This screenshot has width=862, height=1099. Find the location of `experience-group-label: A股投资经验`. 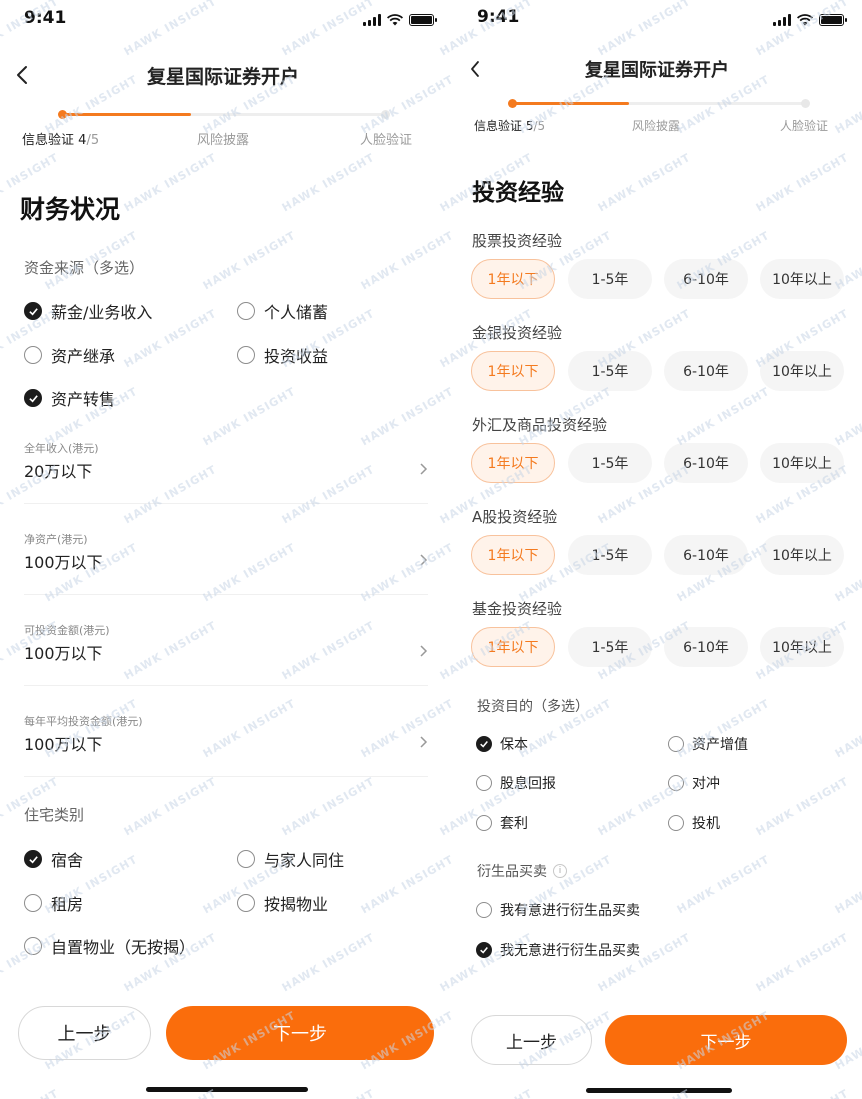

experience-group-label: A股投资经验 is located at coordinates (515, 517).